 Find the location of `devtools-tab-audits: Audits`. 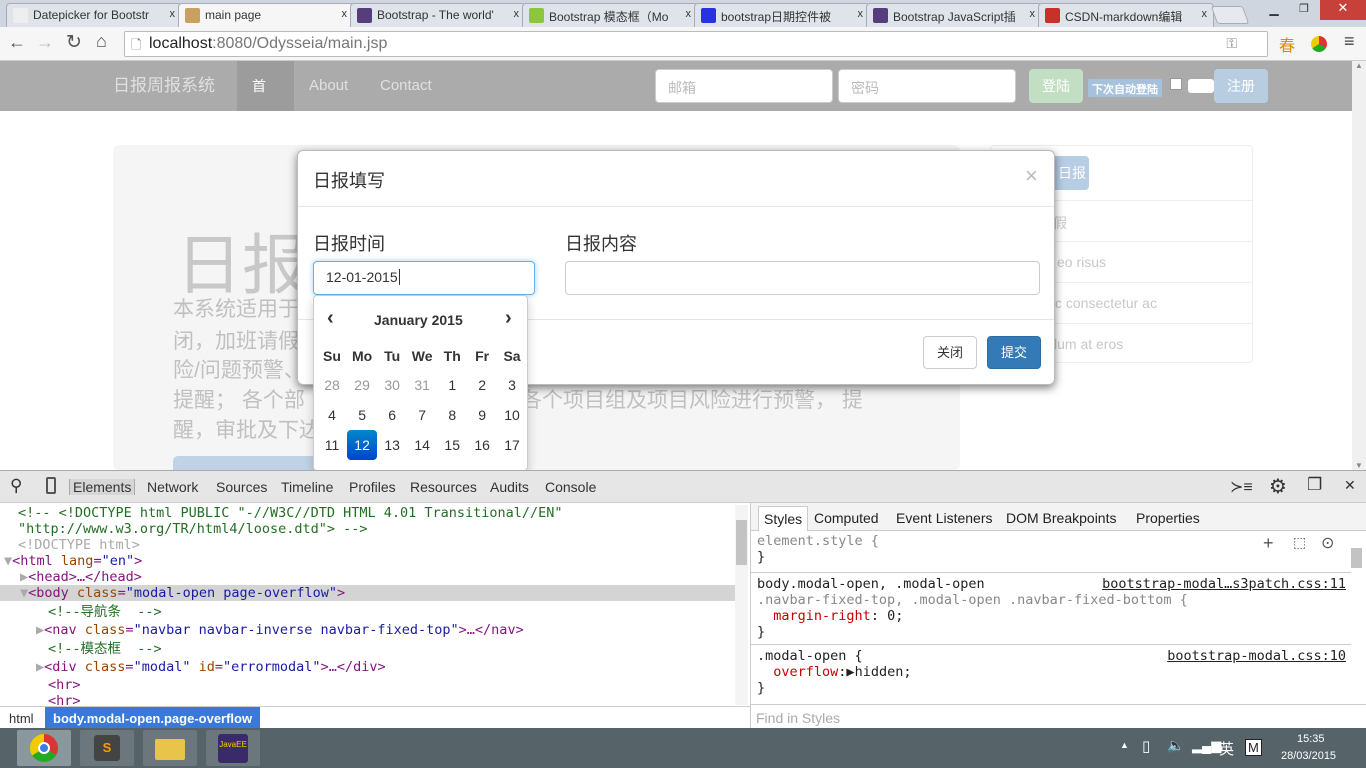

devtools-tab-audits: Audits is located at coordinates (509, 487).